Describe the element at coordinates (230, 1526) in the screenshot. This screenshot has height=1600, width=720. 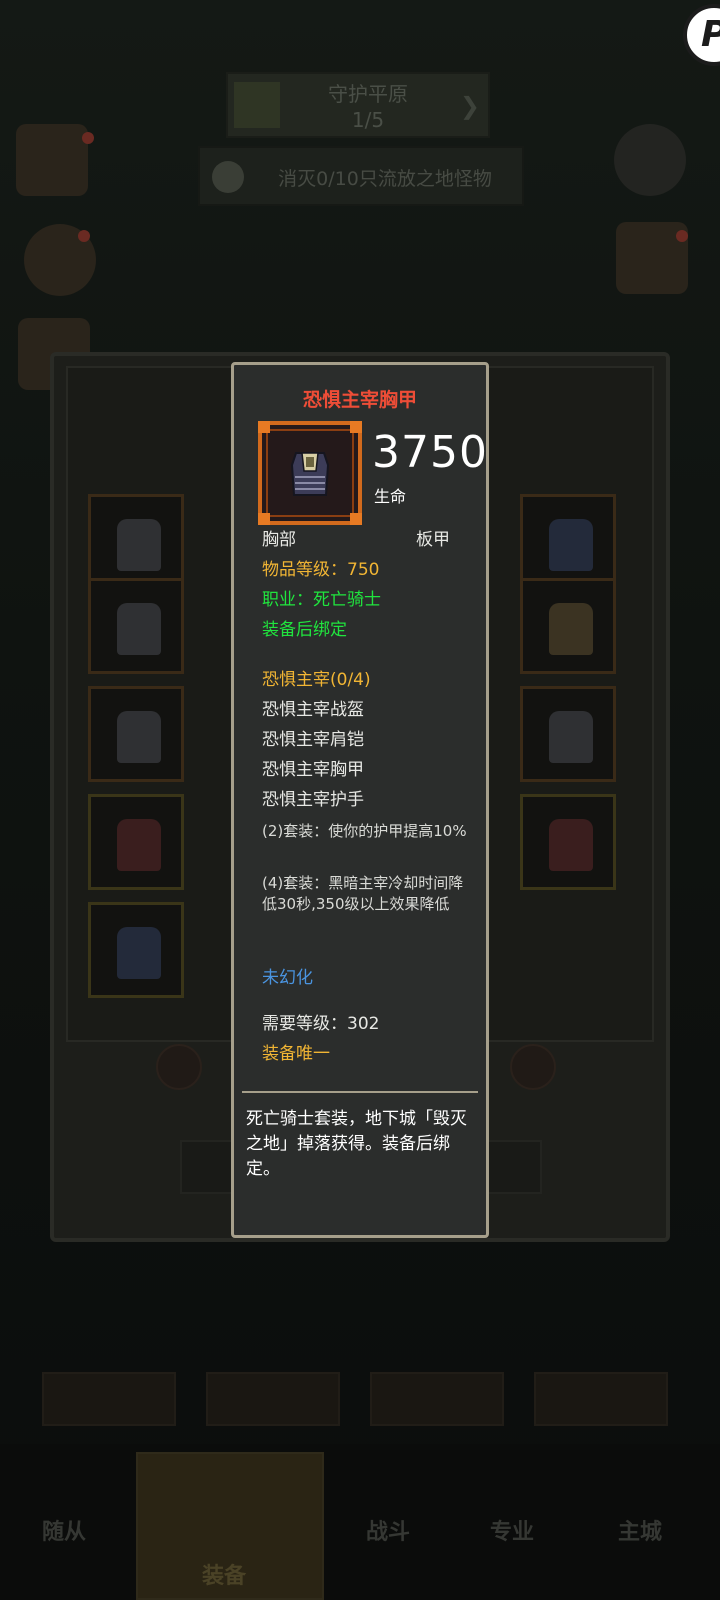
I see `nav-tab-equipment: 装备` at that location.